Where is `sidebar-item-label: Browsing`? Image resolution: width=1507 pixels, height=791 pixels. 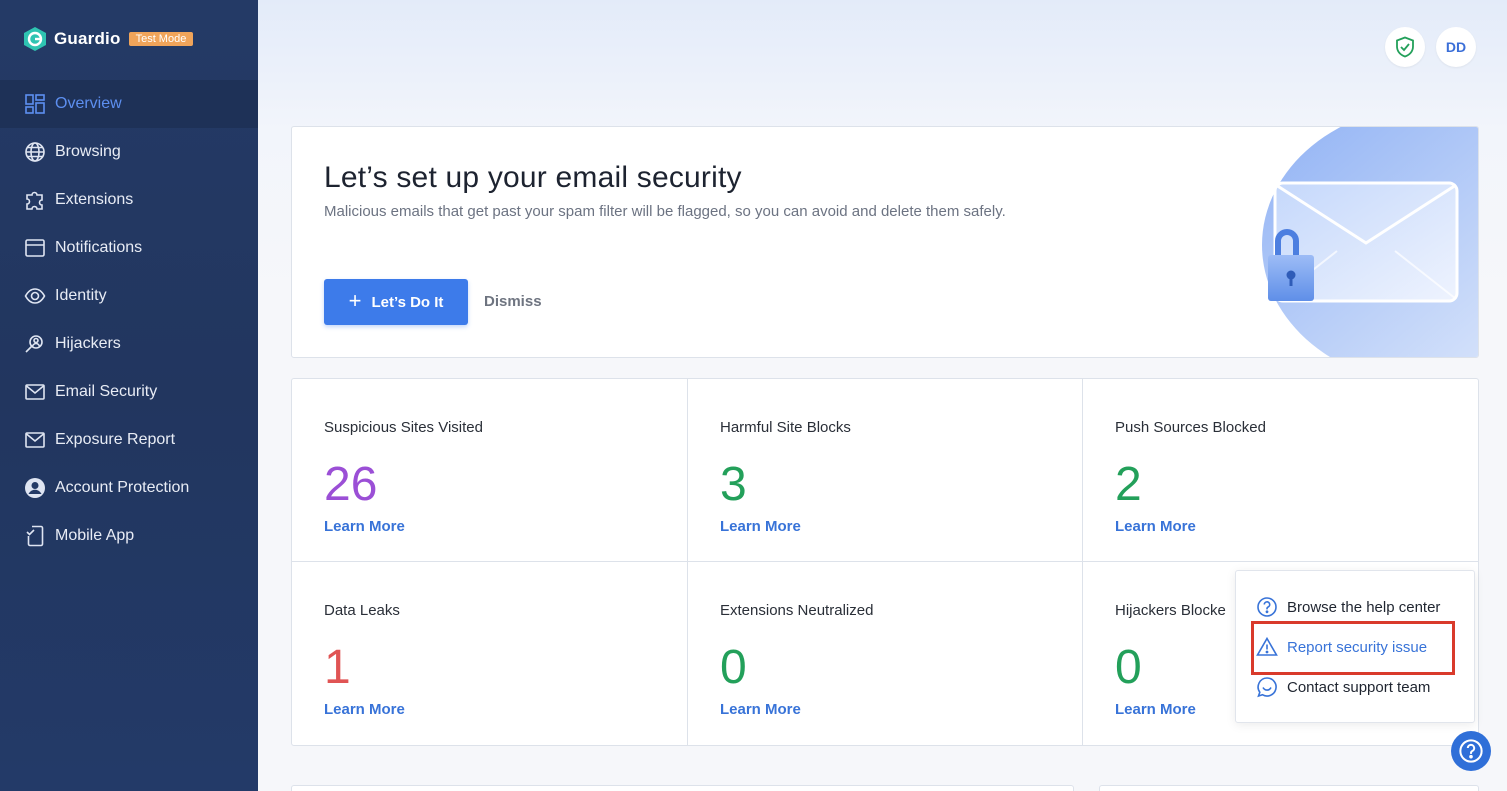 sidebar-item-label: Browsing is located at coordinates (88, 151).